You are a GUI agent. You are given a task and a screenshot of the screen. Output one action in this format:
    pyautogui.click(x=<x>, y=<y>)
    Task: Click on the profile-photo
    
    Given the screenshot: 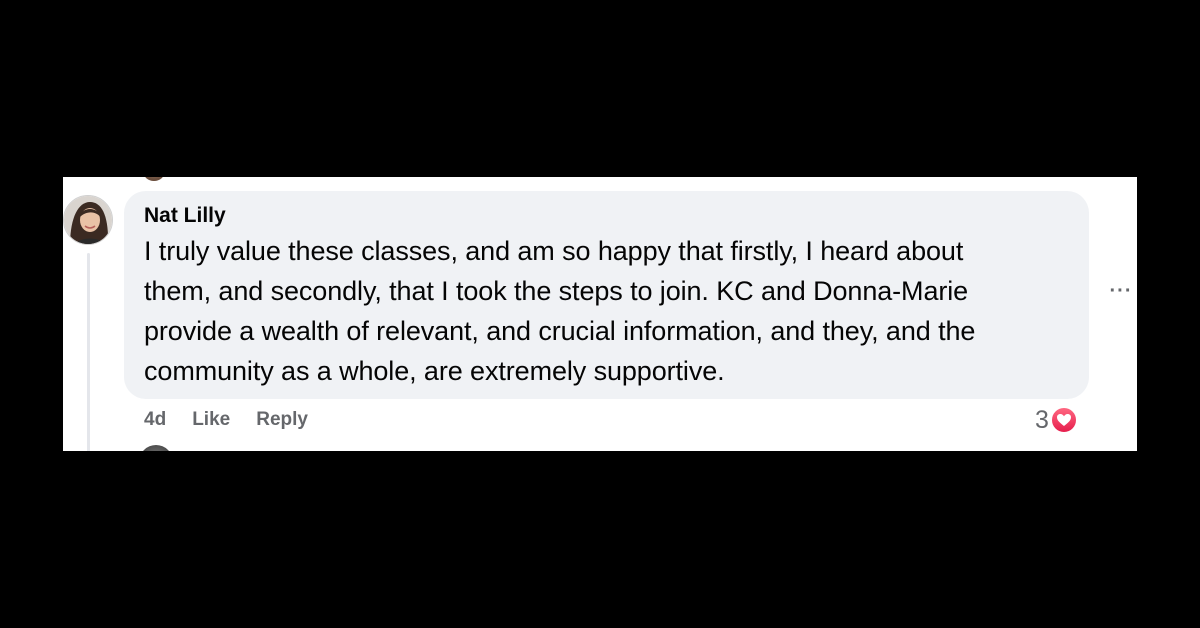 What is the action you would take?
    pyautogui.click(x=88, y=220)
    